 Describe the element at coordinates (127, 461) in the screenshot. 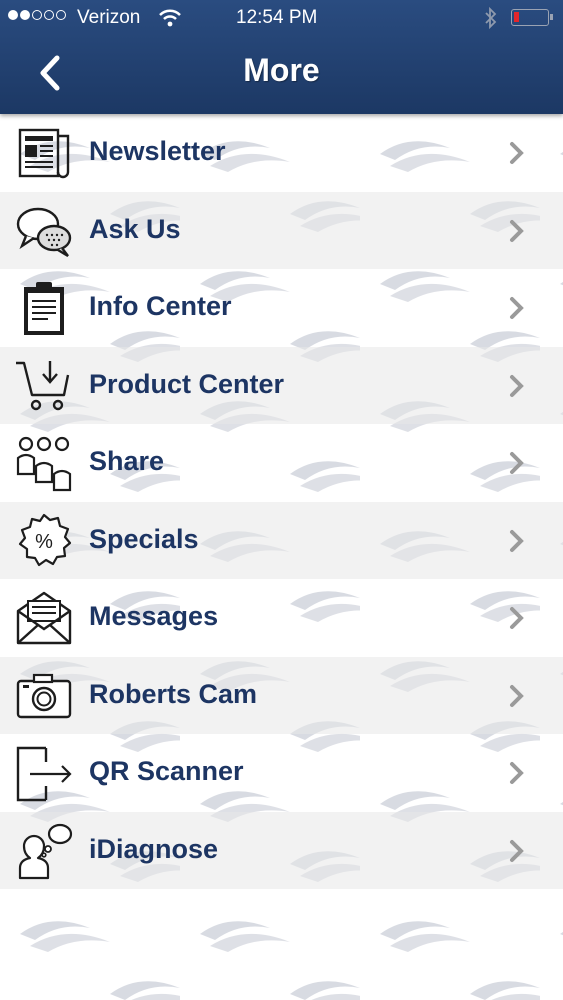

I see `menu-item-label: Share` at that location.